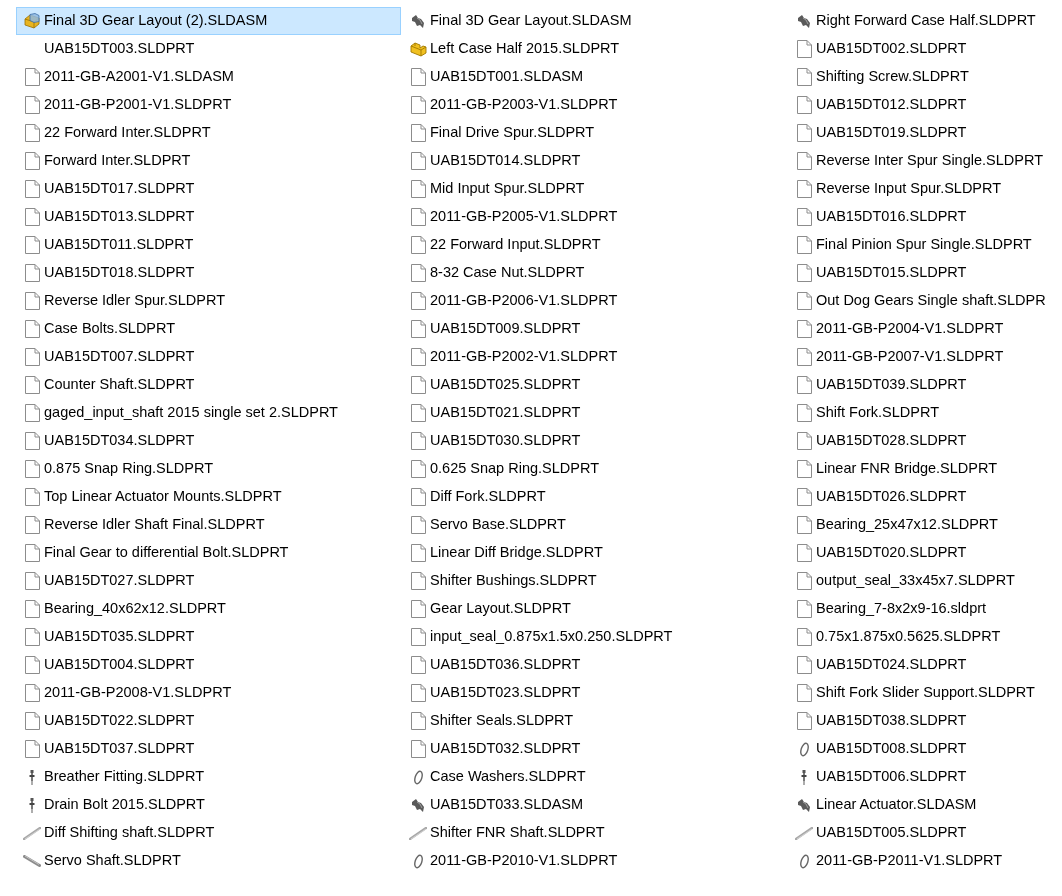 This screenshot has width=1062, height=896. What do you see at coordinates (594, 77) in the screenshot?
I see `file-item: UAB15DT001.SLDASM` at bounding box center [594, 77].